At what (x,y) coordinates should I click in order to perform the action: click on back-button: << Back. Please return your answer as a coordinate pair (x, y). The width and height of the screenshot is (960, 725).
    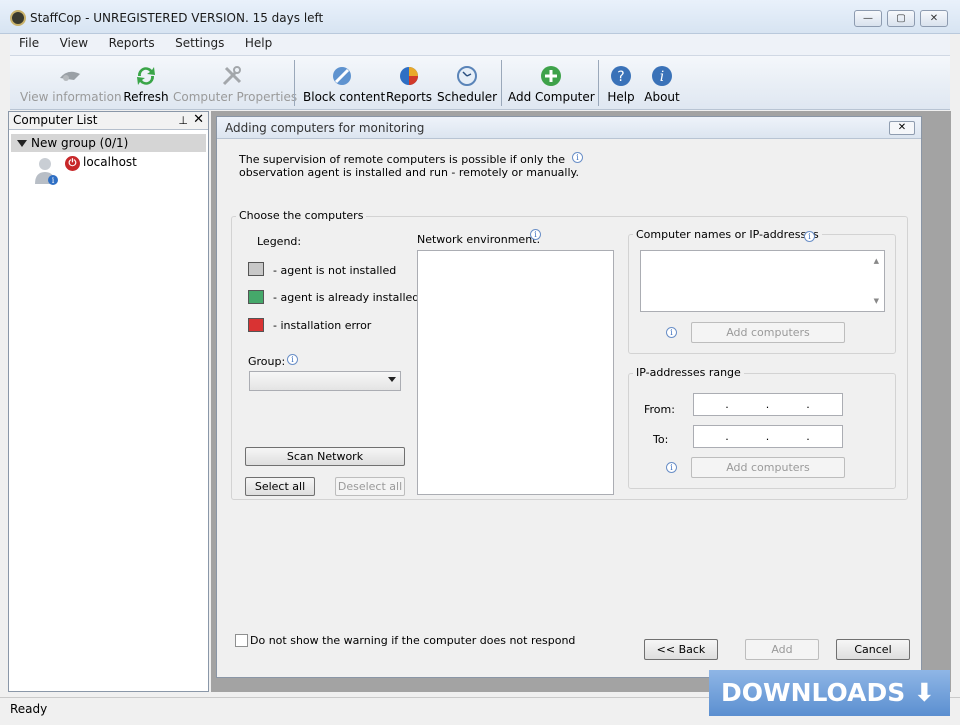
    Looking at the image, I should click on (681, 649).